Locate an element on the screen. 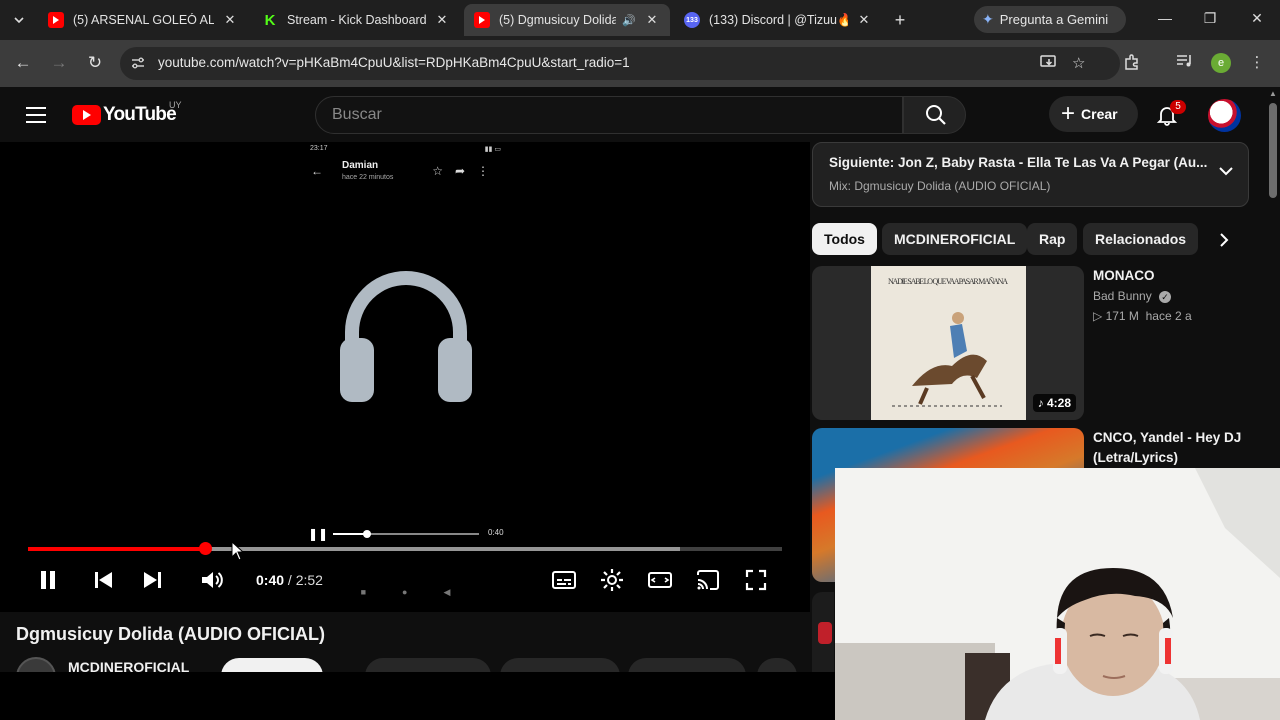 The image size is (1280, 720). gemini-sparkle-icon: ✦ is located at coordinates (988, 19).